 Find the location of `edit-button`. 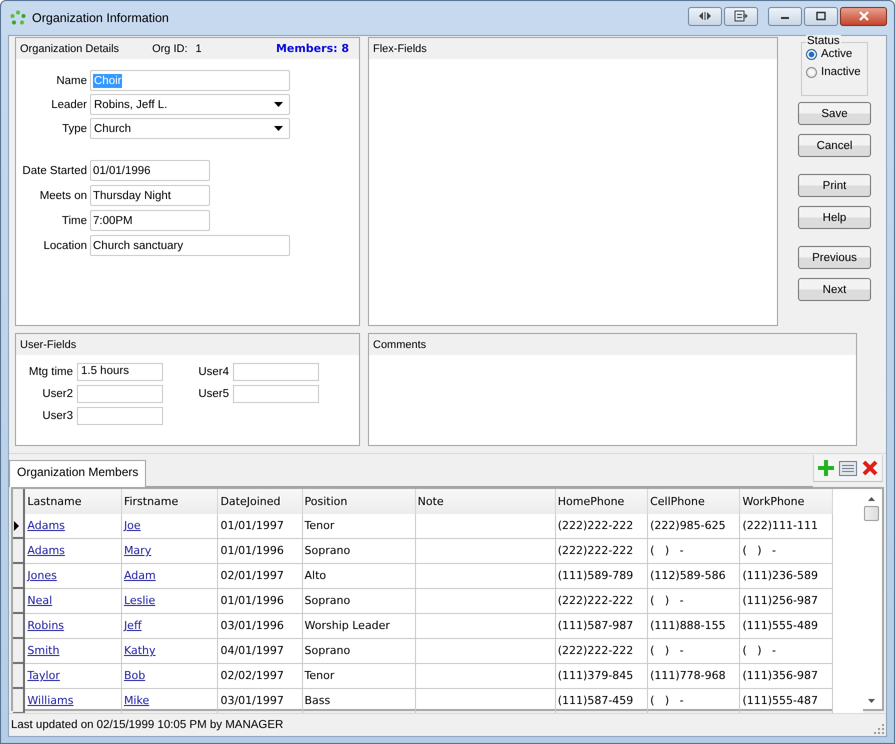

edit-button is located at coordinates (848, 468).